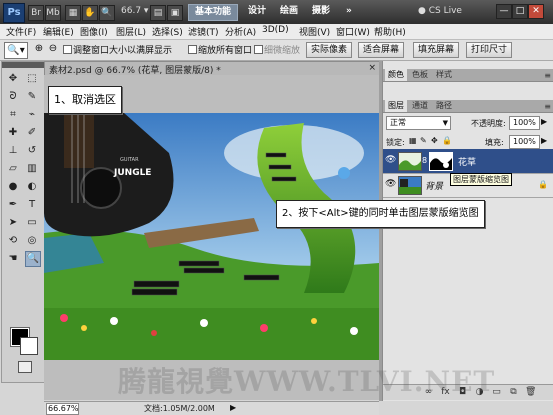 The height and width of the screenshot is (415, 553). I want to click on arrange-documents-icon: ▤, so click(158, 13).